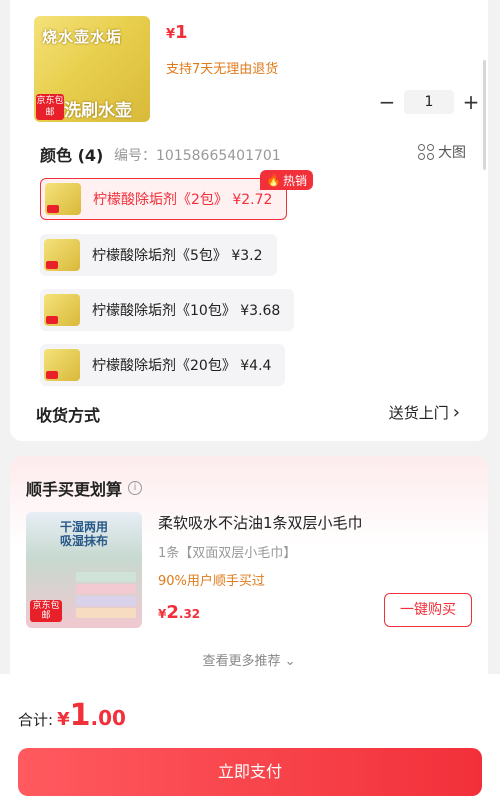 This screenshot has height=810, width=500. Describe the element at coordinates (181, 32) in the screenshot. I see `price-value: 1` at that location.